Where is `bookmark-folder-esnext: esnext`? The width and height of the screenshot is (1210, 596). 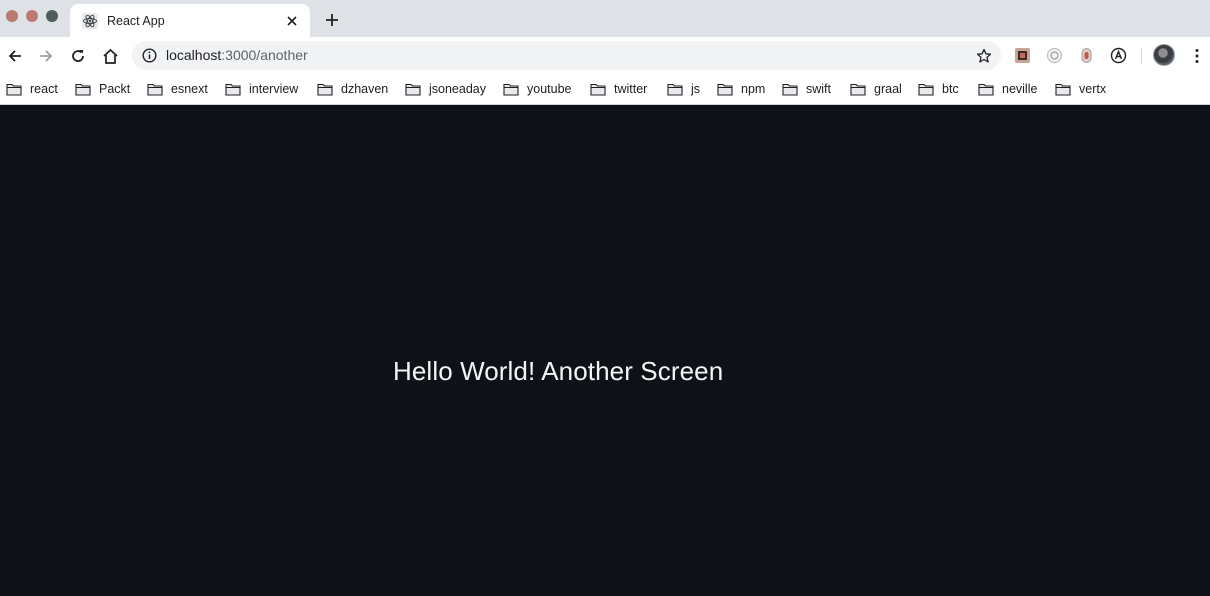 bookmark-folder-esnext: esnext is located at coordinates (177, 89).